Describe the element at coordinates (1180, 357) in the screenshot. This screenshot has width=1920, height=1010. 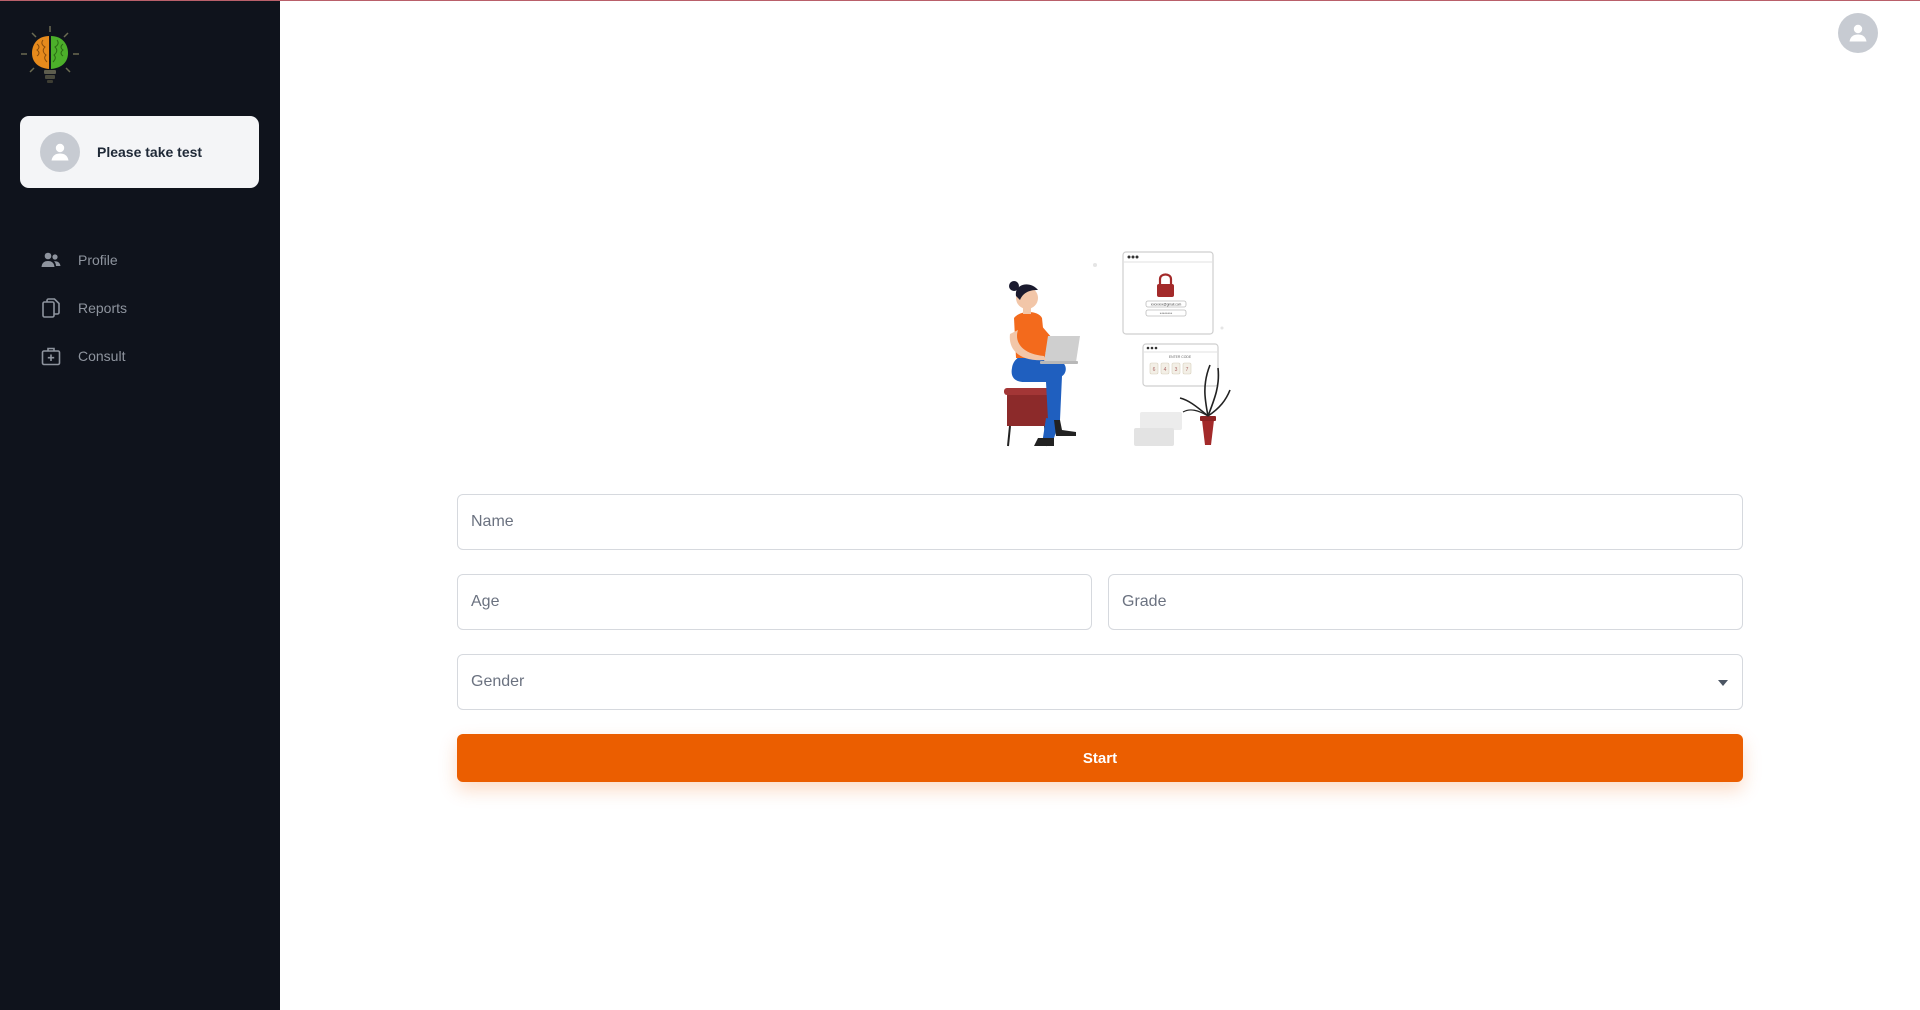
I see `illustration-code-title: ENTER CODE` at that location.